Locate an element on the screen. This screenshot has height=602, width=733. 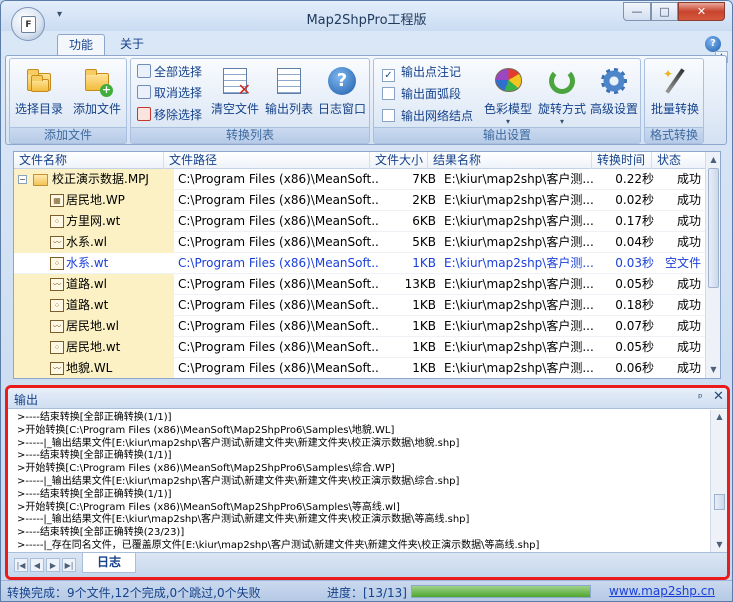
tab-functions: 功能 is located at coordinates (81, 45).